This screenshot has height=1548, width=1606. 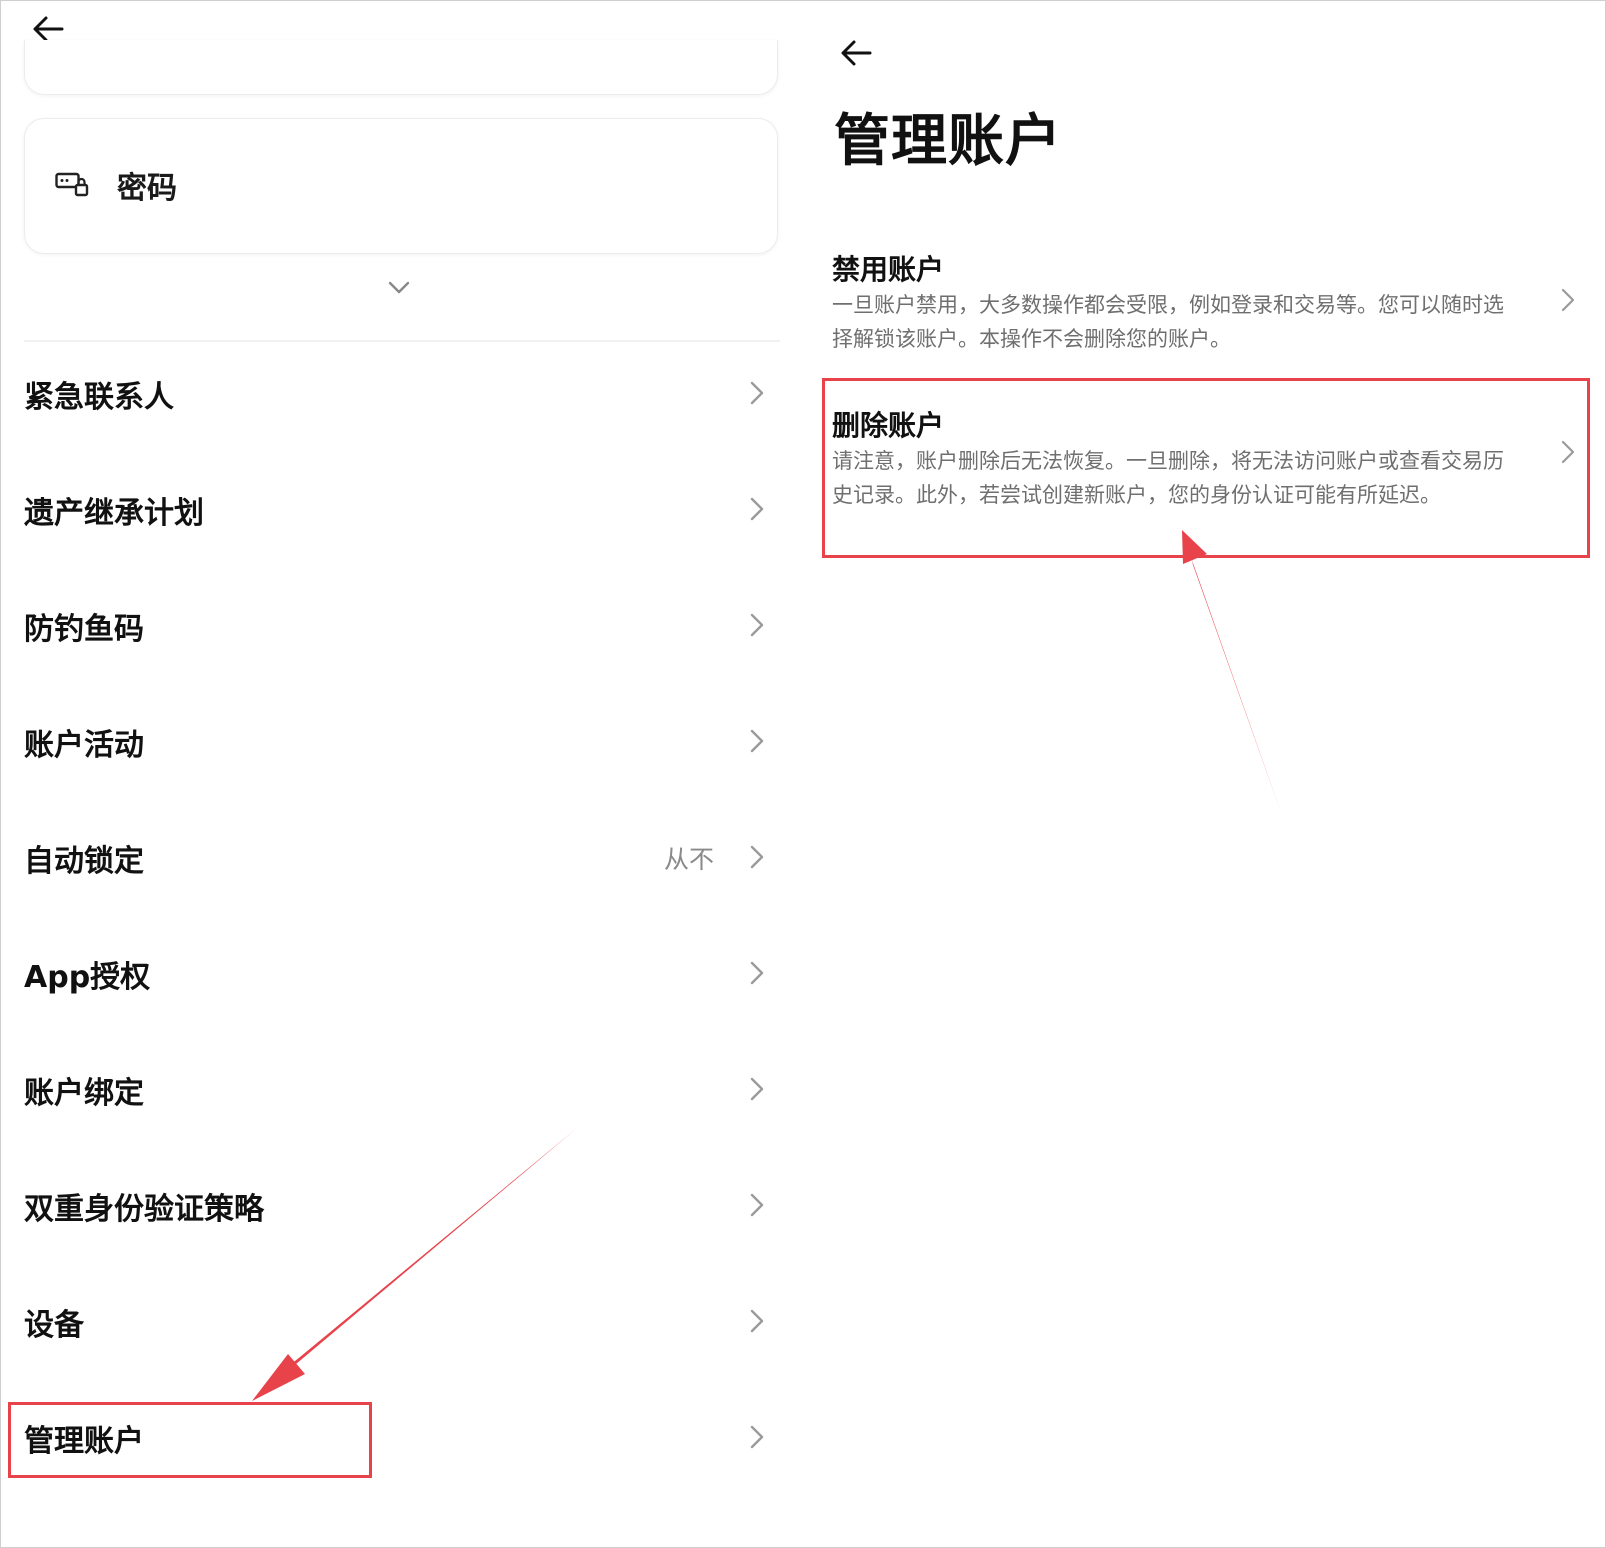 What do you see at coordinates (84, 1093) in the screenshot?
I see `menu-item-label: 账户绑定` at bounding box center [84, 1093].